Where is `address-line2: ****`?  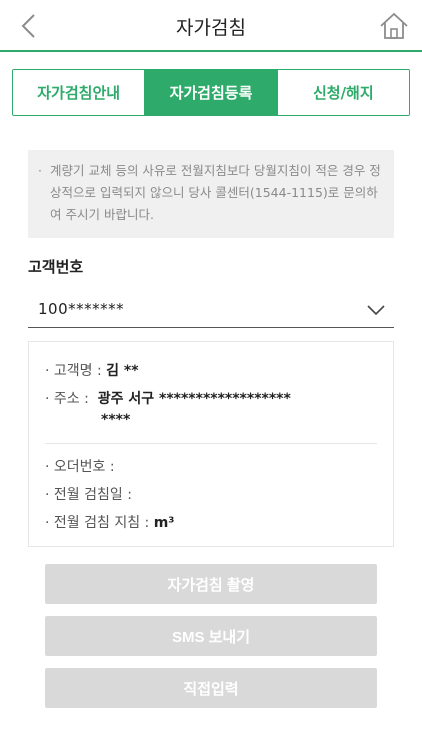 address-line2: **** is located at coordinates (116, 420).